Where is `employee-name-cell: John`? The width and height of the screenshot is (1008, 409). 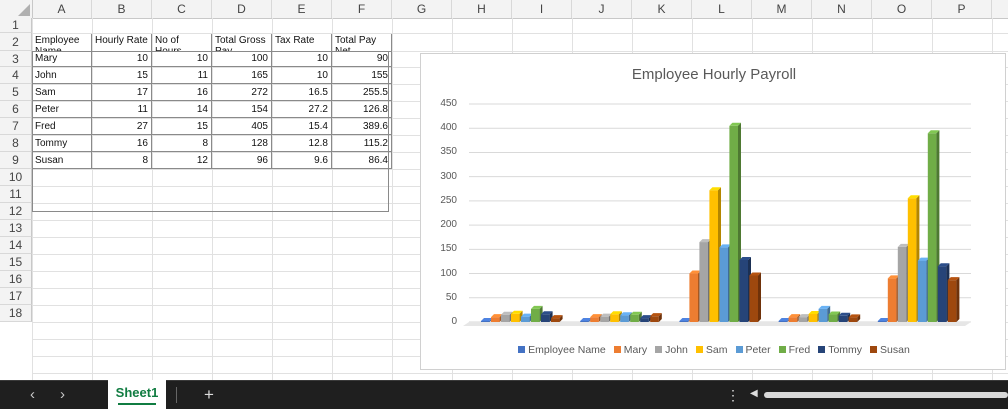
employee-name-cell: John is located at coordinates (62, 75).